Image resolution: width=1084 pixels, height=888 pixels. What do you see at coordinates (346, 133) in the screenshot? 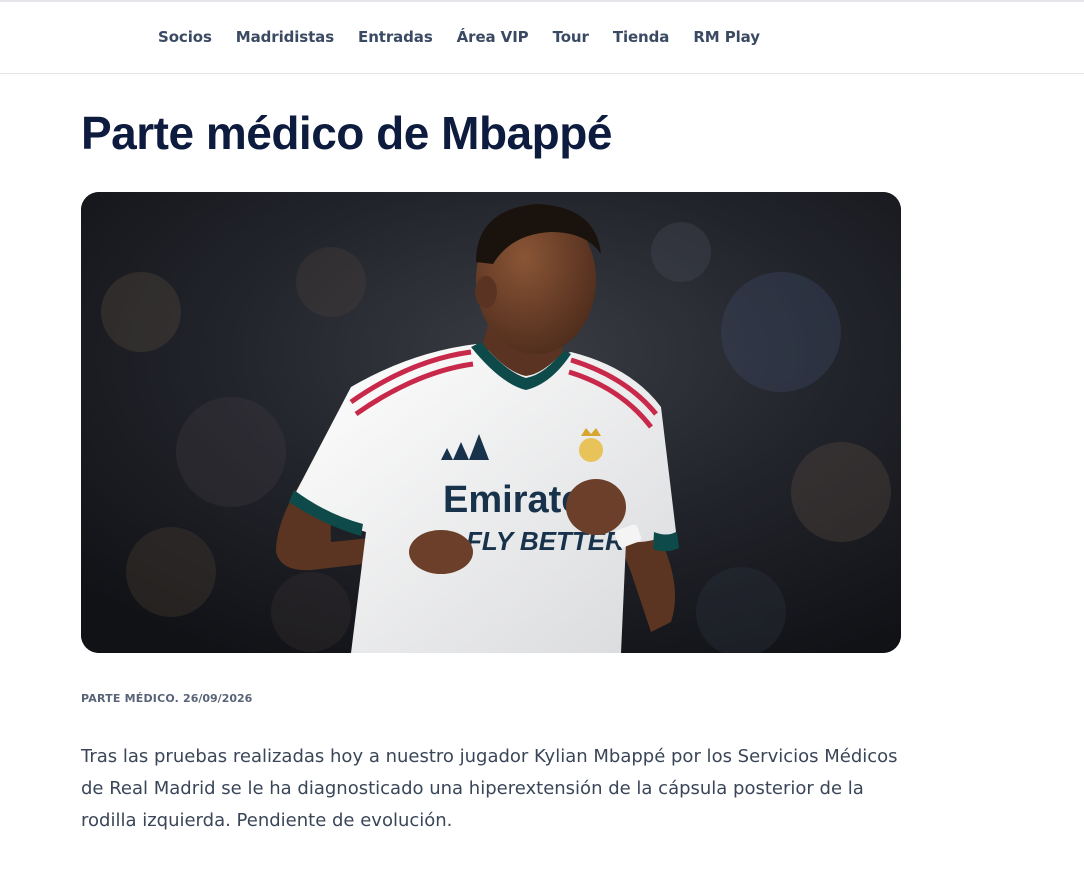
I see `page-title: Parte médico de Mbappé` at bounding box center [346, 133].